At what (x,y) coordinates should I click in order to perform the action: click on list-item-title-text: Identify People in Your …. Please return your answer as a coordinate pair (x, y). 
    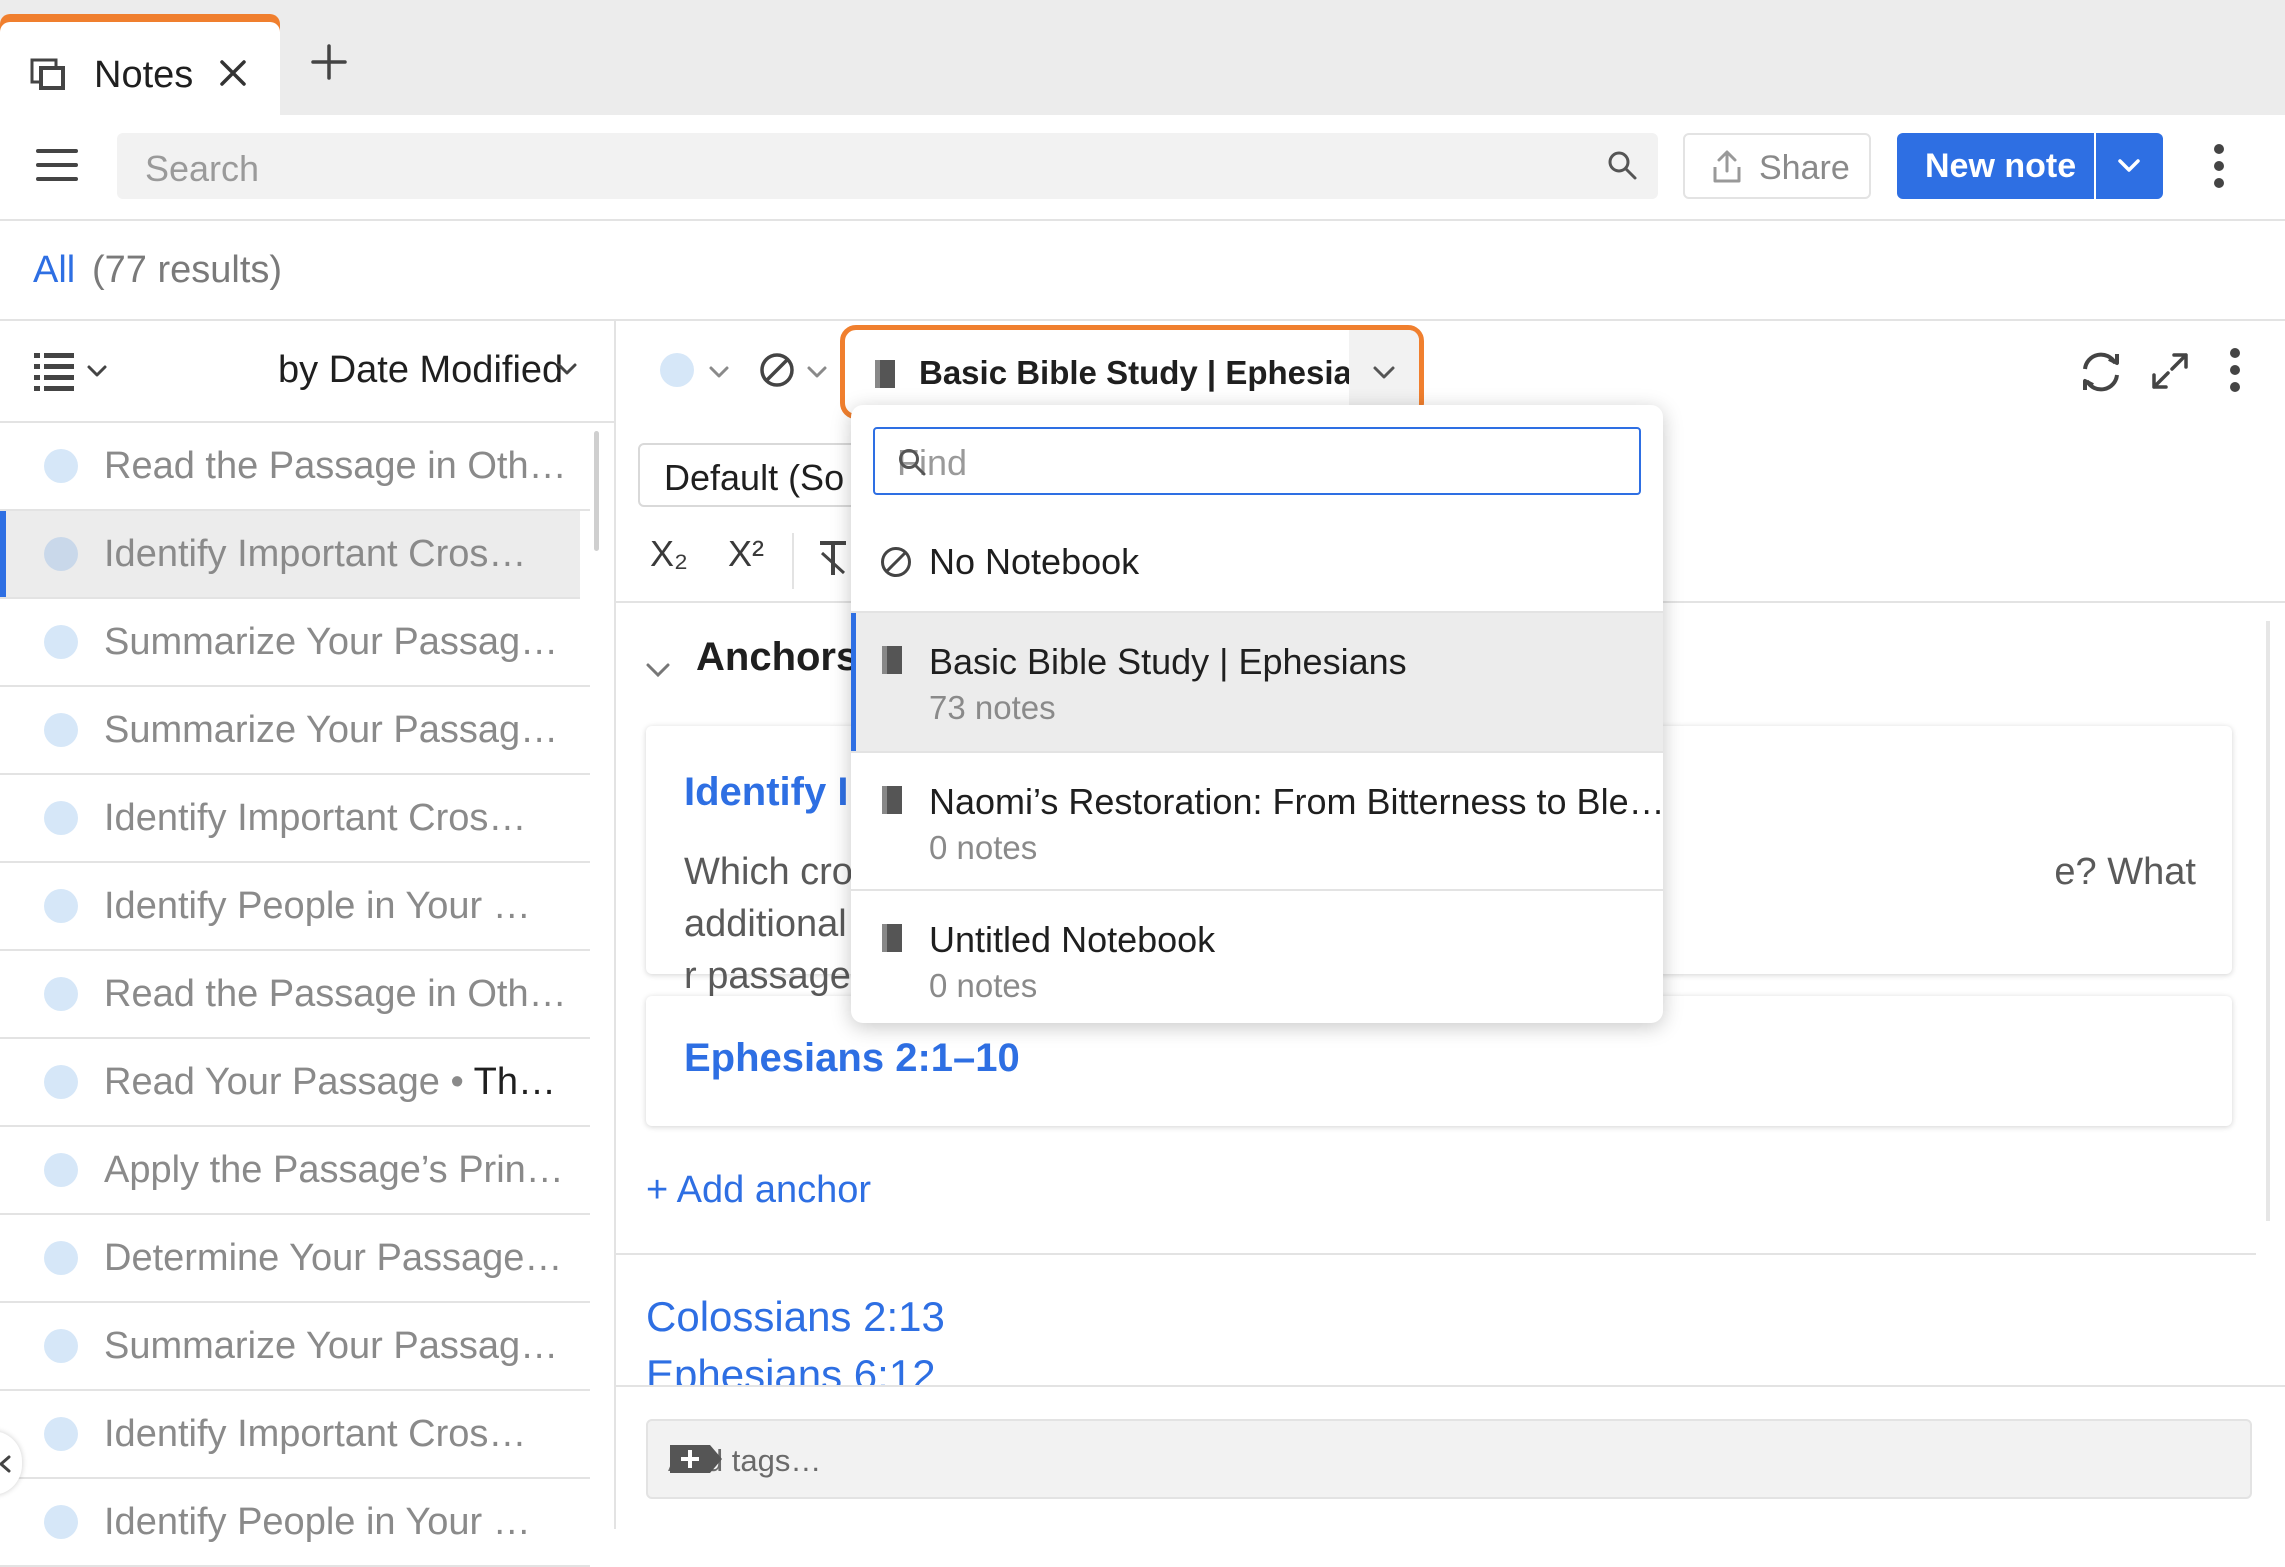
    Looking at the image, I should click on (317, 906).